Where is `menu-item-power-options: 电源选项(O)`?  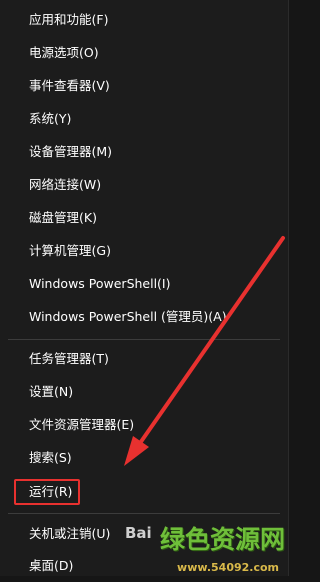 menu-item-power-options: 电源选项(O) is located at coordinates (144, 53).